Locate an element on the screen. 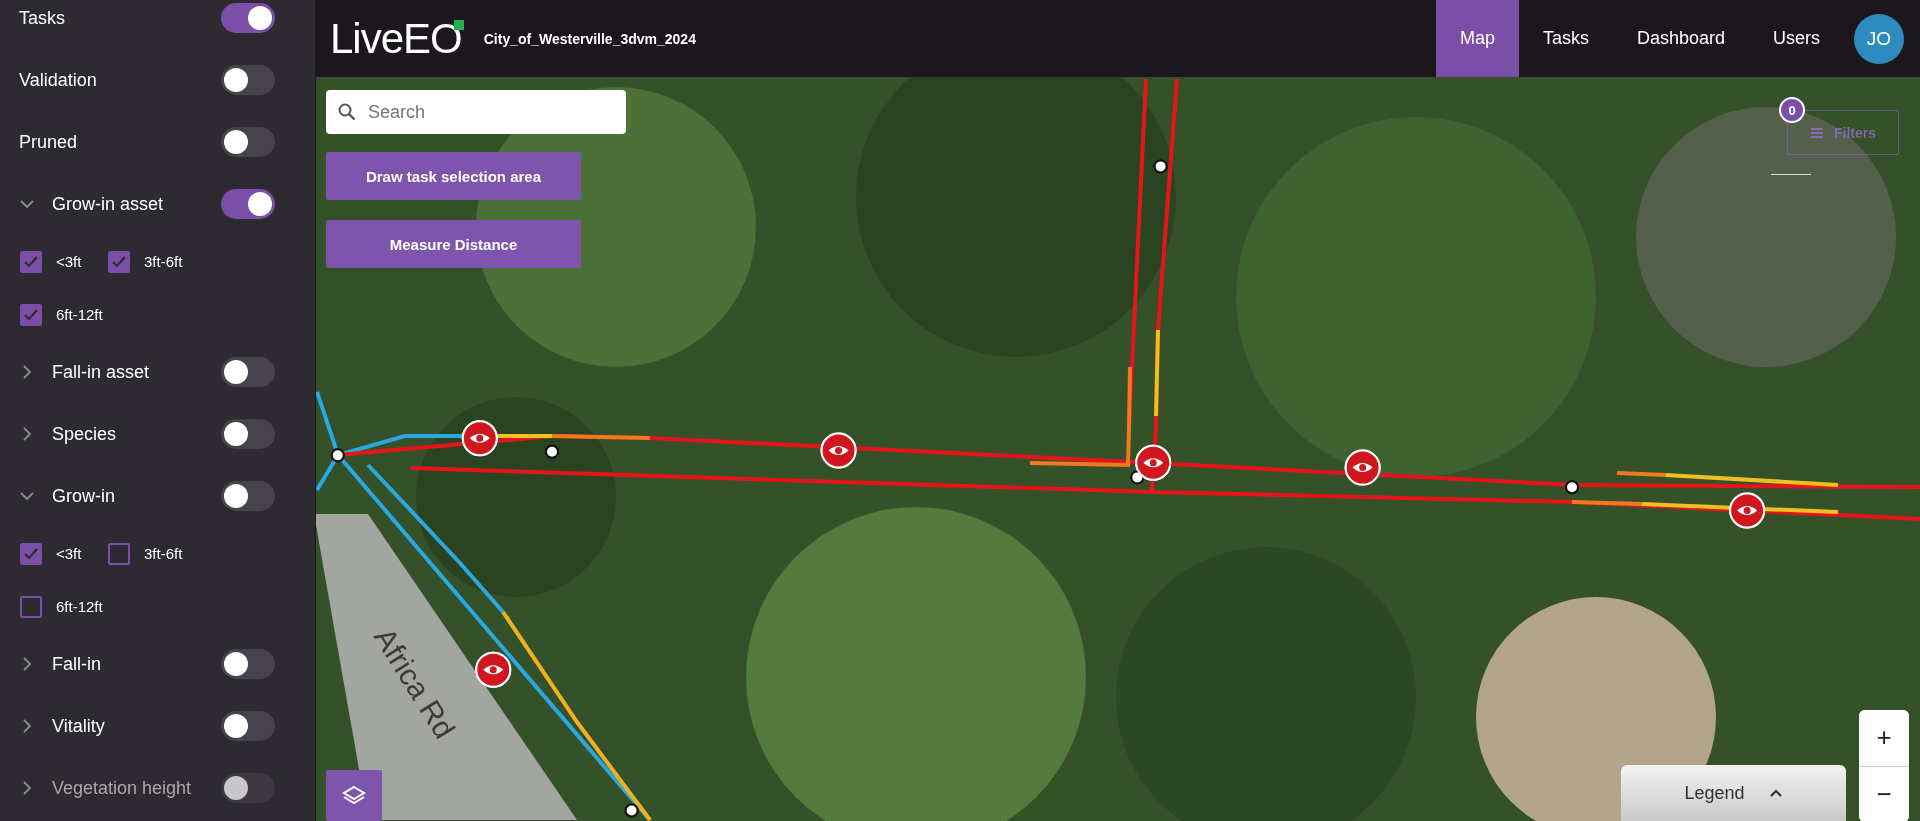 This screenshot has width=1920, height=821. layer-label: Fall-in is located at coordinates (77, 664).